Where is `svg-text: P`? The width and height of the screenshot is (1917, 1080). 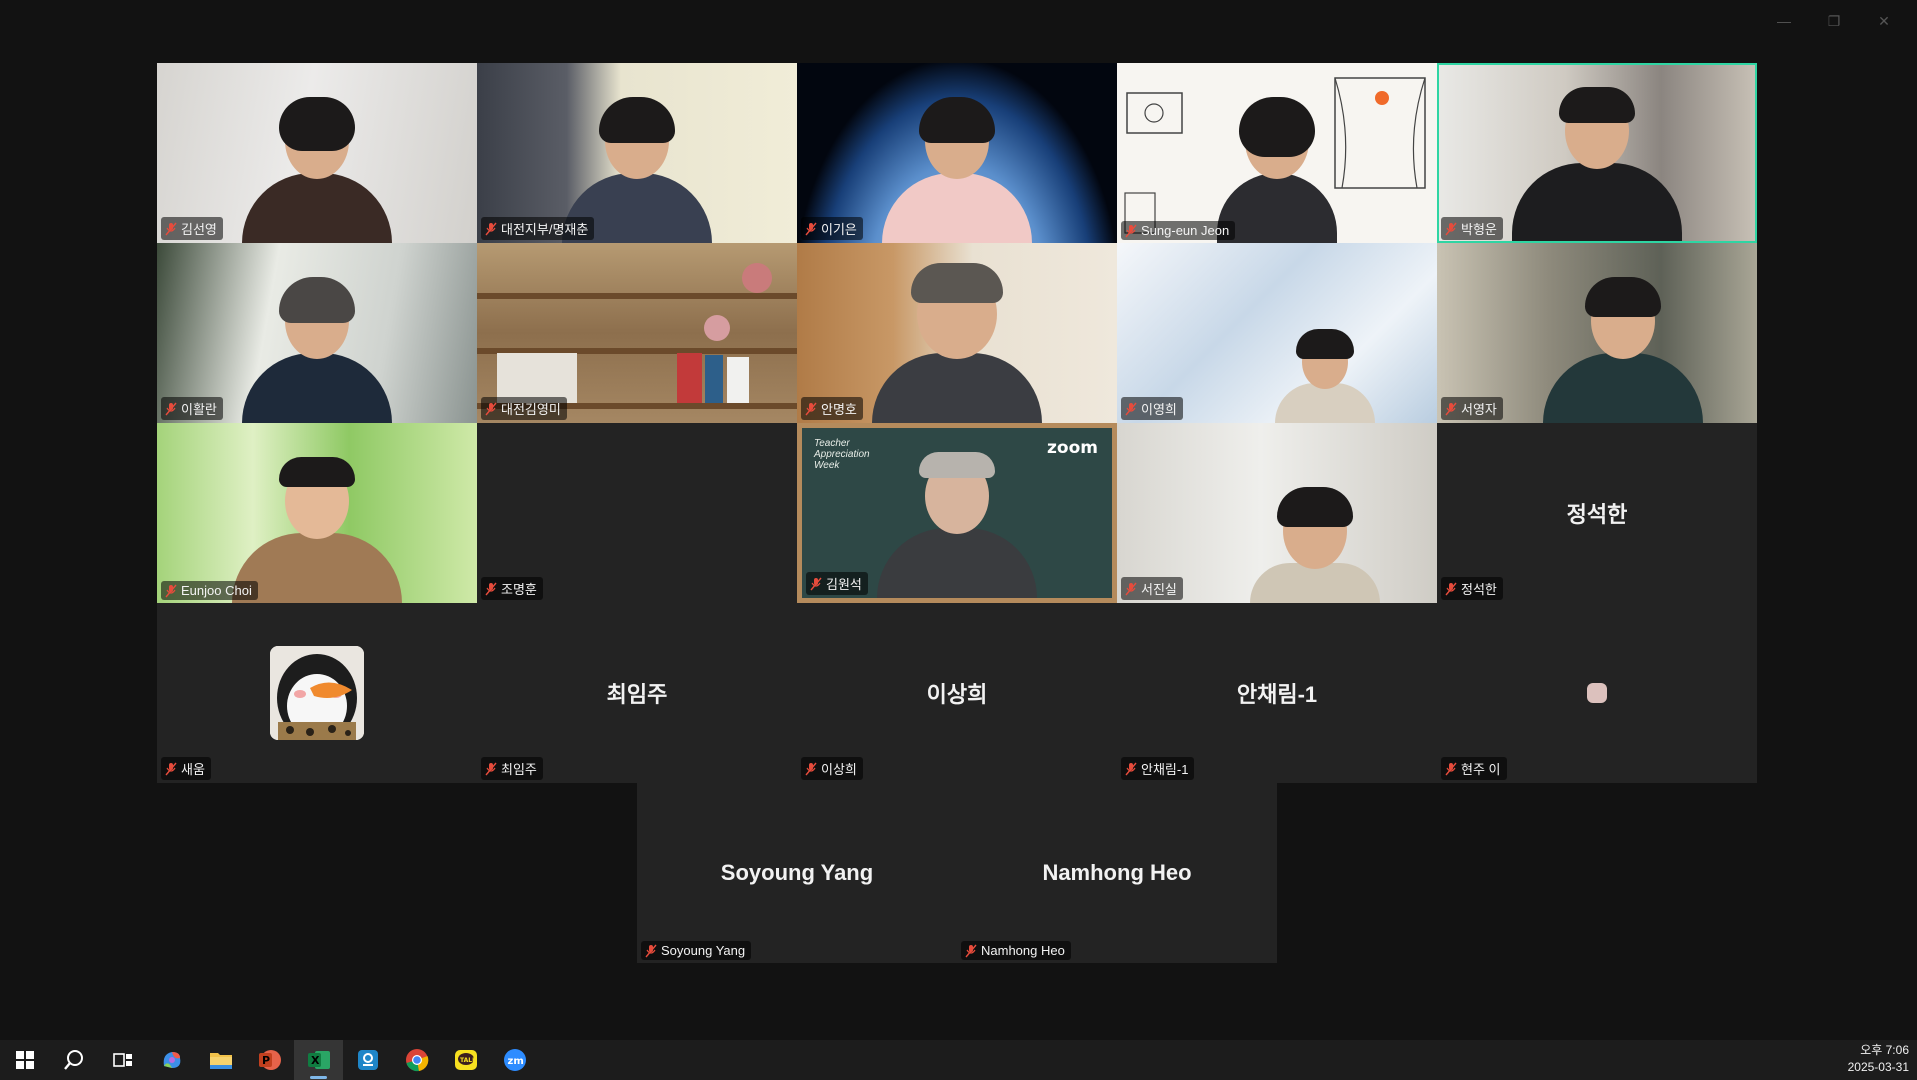 svg-text: P is located at coordinates (266, 1060).